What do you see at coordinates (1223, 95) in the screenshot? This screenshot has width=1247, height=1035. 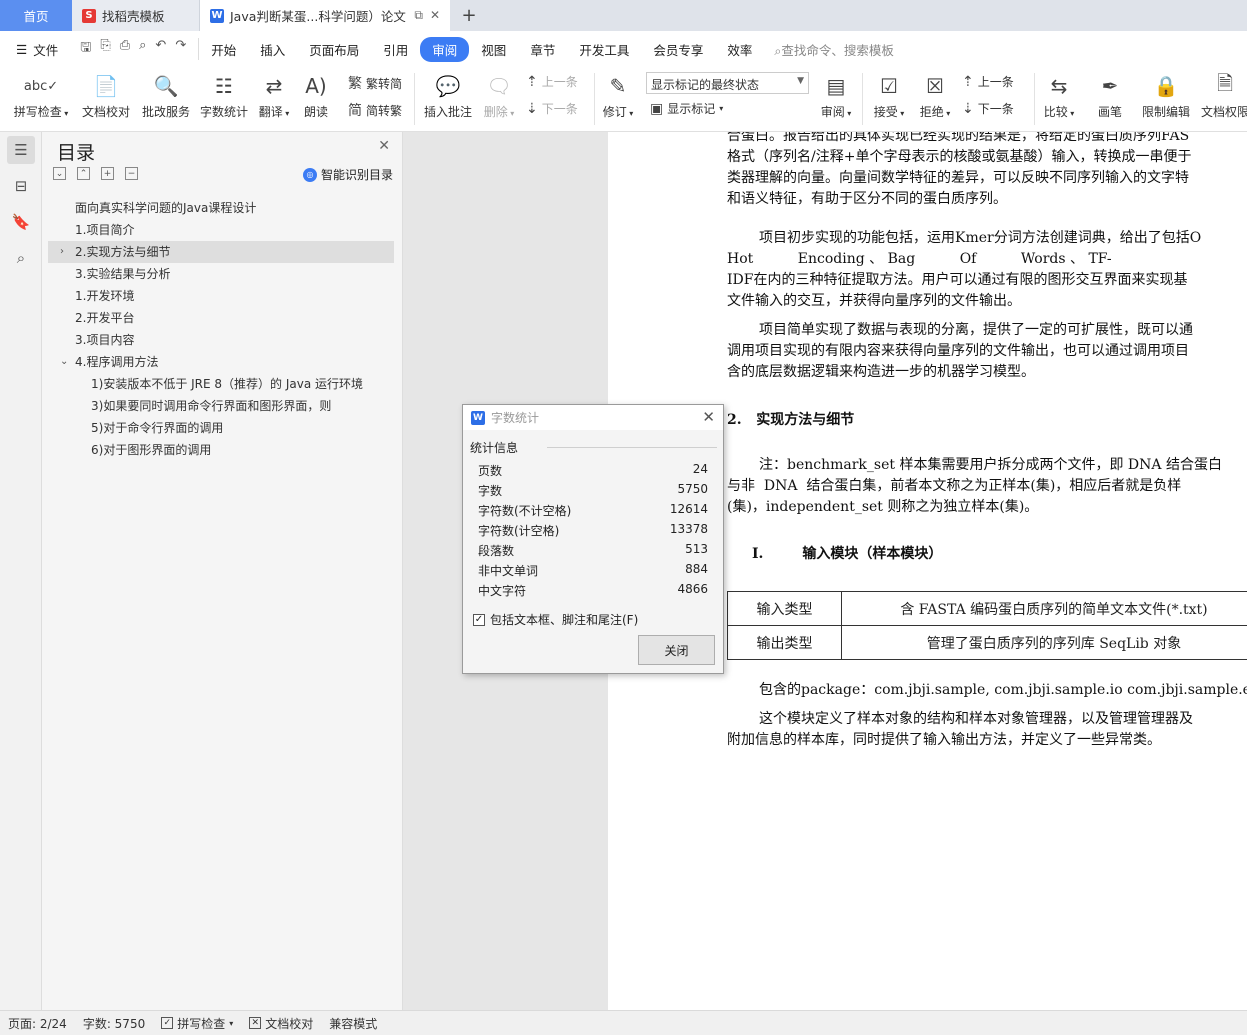 I see `doc-permission-button: 🗎 文档权限` at bounding box center [1223, 95].